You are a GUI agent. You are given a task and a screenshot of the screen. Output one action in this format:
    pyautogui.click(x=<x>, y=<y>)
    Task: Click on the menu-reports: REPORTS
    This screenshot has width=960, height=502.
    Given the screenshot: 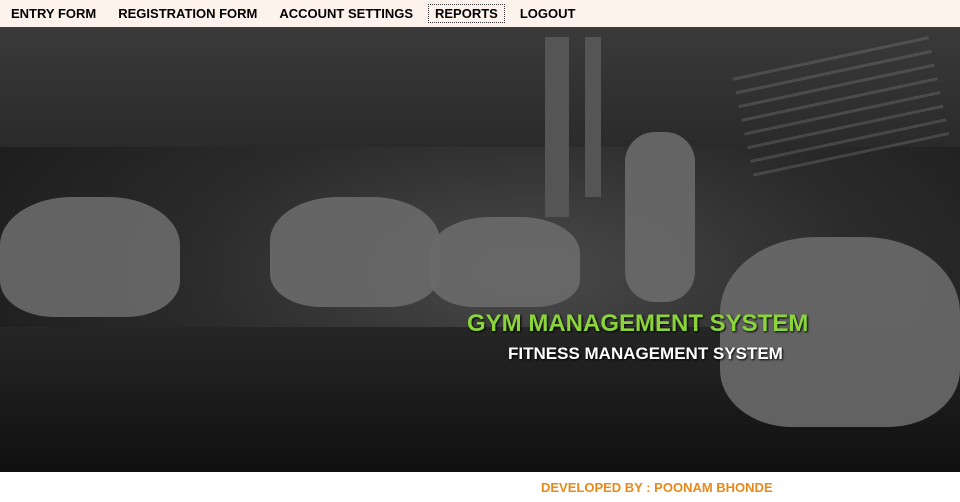 What is the action you would take?
    pyautogui.click(x=466, y=13)
    